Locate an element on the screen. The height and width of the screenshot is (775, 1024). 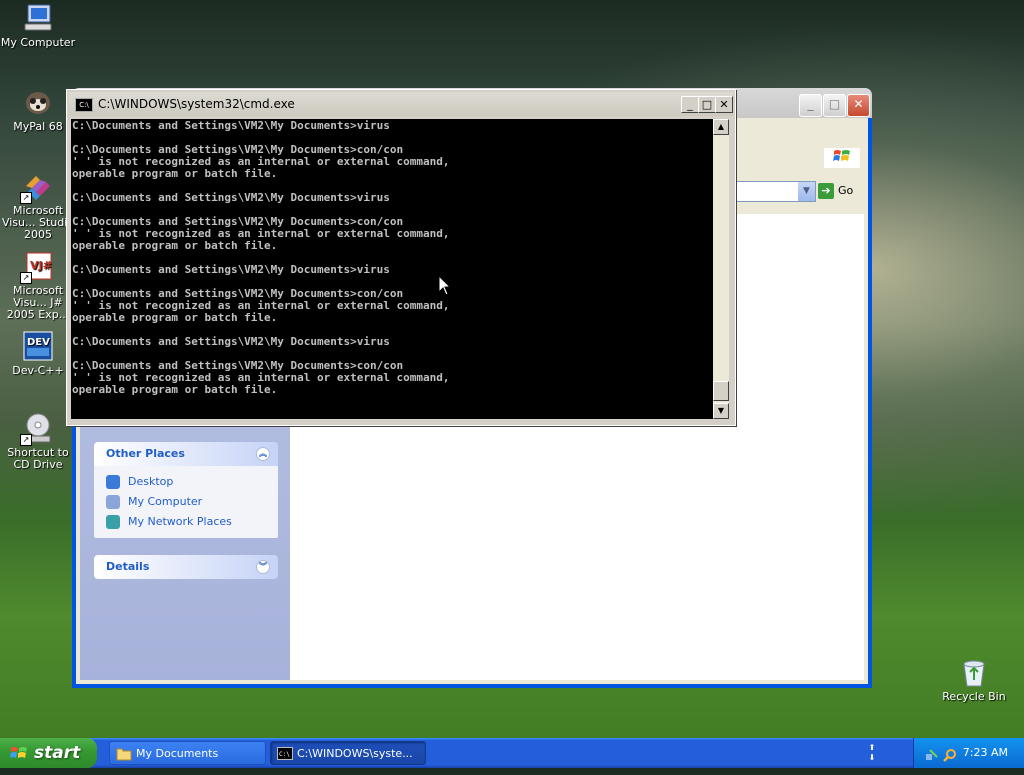
vj-sharp-icon: VJ# ↗ is located at coordinates (37, 267).